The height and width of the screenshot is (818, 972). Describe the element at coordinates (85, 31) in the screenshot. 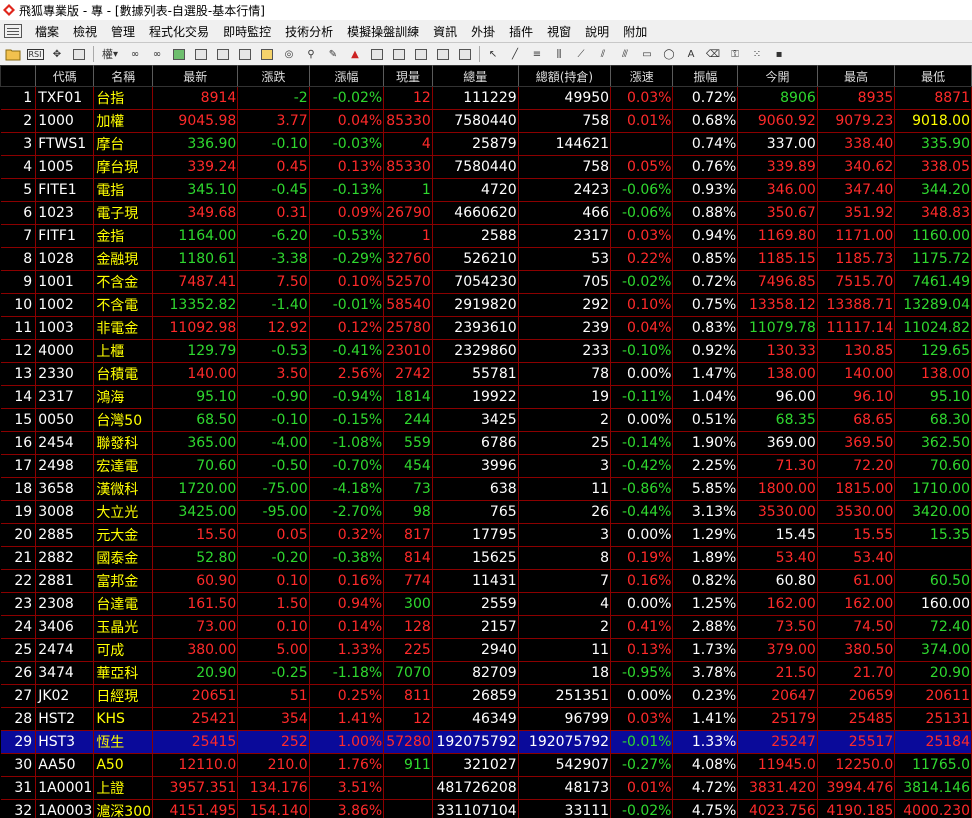

I see `menu-view: 檢視` at that location.